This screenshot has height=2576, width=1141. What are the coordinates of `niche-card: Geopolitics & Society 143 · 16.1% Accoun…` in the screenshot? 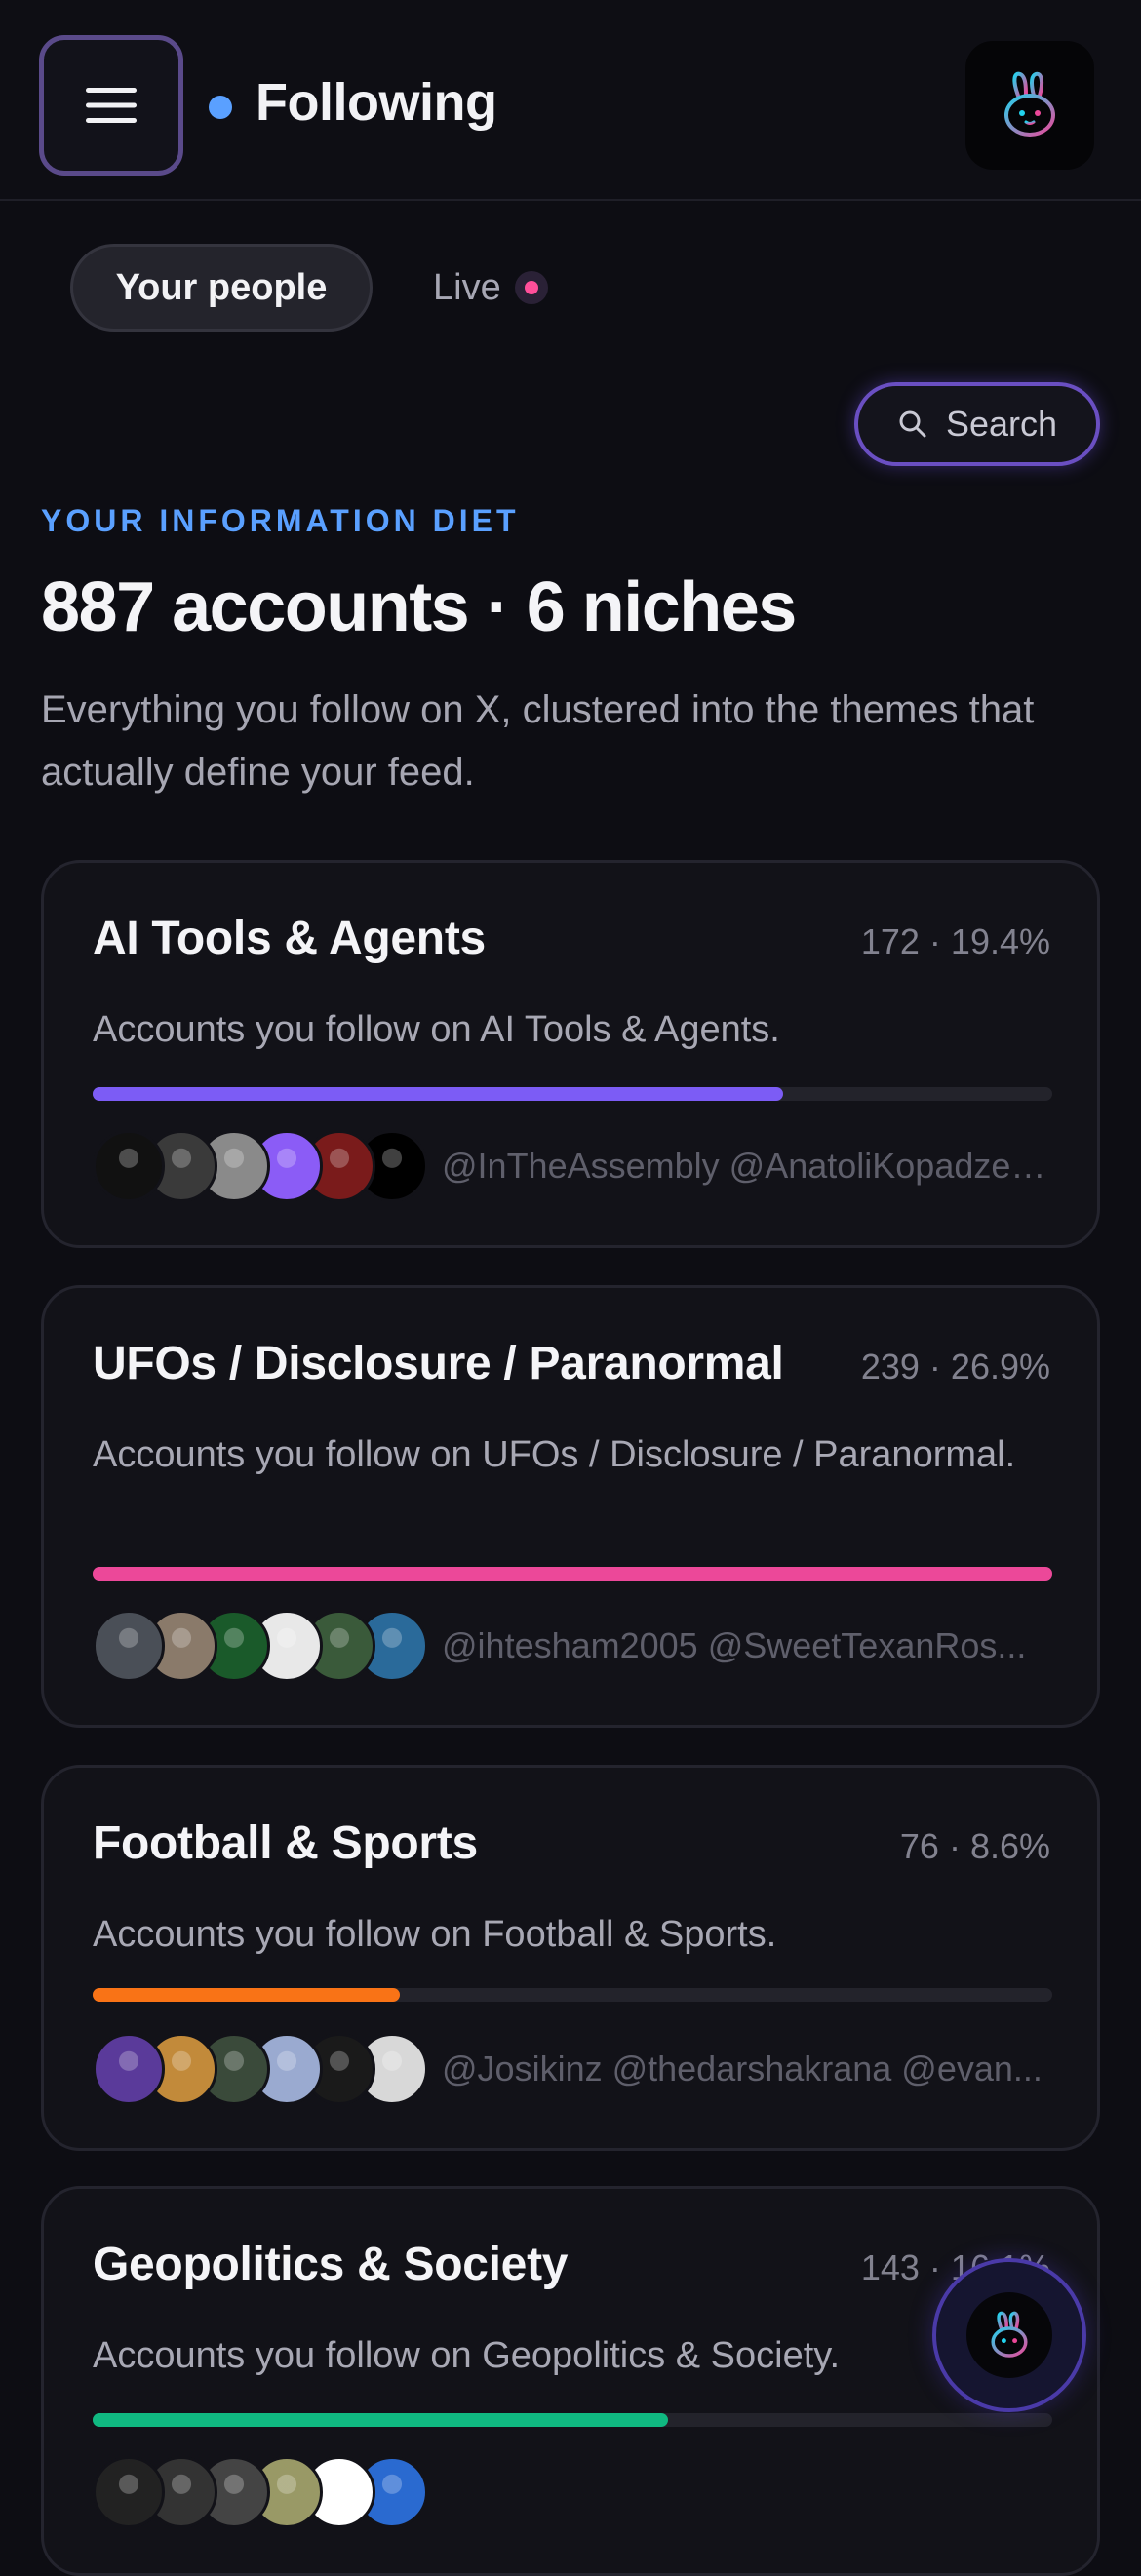 It's located at (570, 2381).